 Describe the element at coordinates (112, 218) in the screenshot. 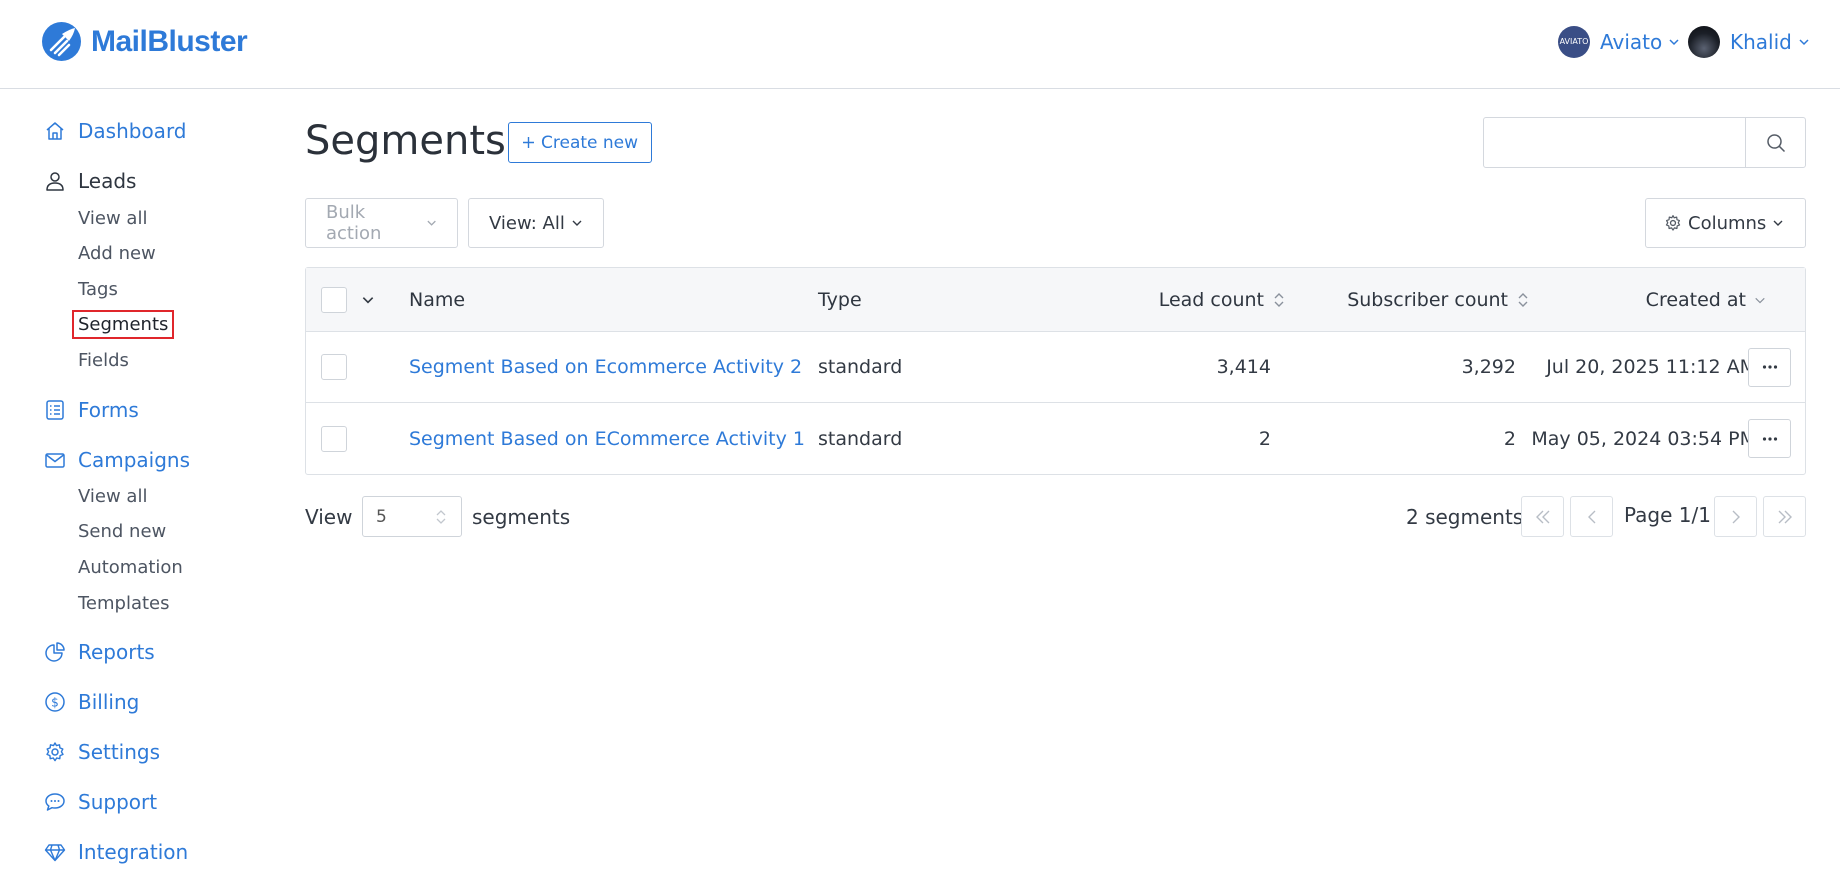

I see `sidebar-subitem-leads-view-all: View all` at that location.